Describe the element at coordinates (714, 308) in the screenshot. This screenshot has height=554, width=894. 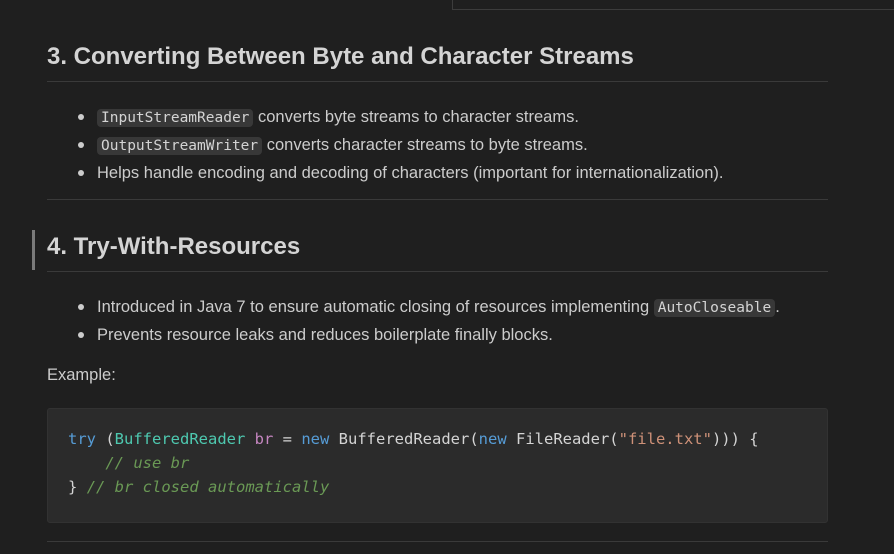
I see `inline-code: AutoCloseable` at that location.